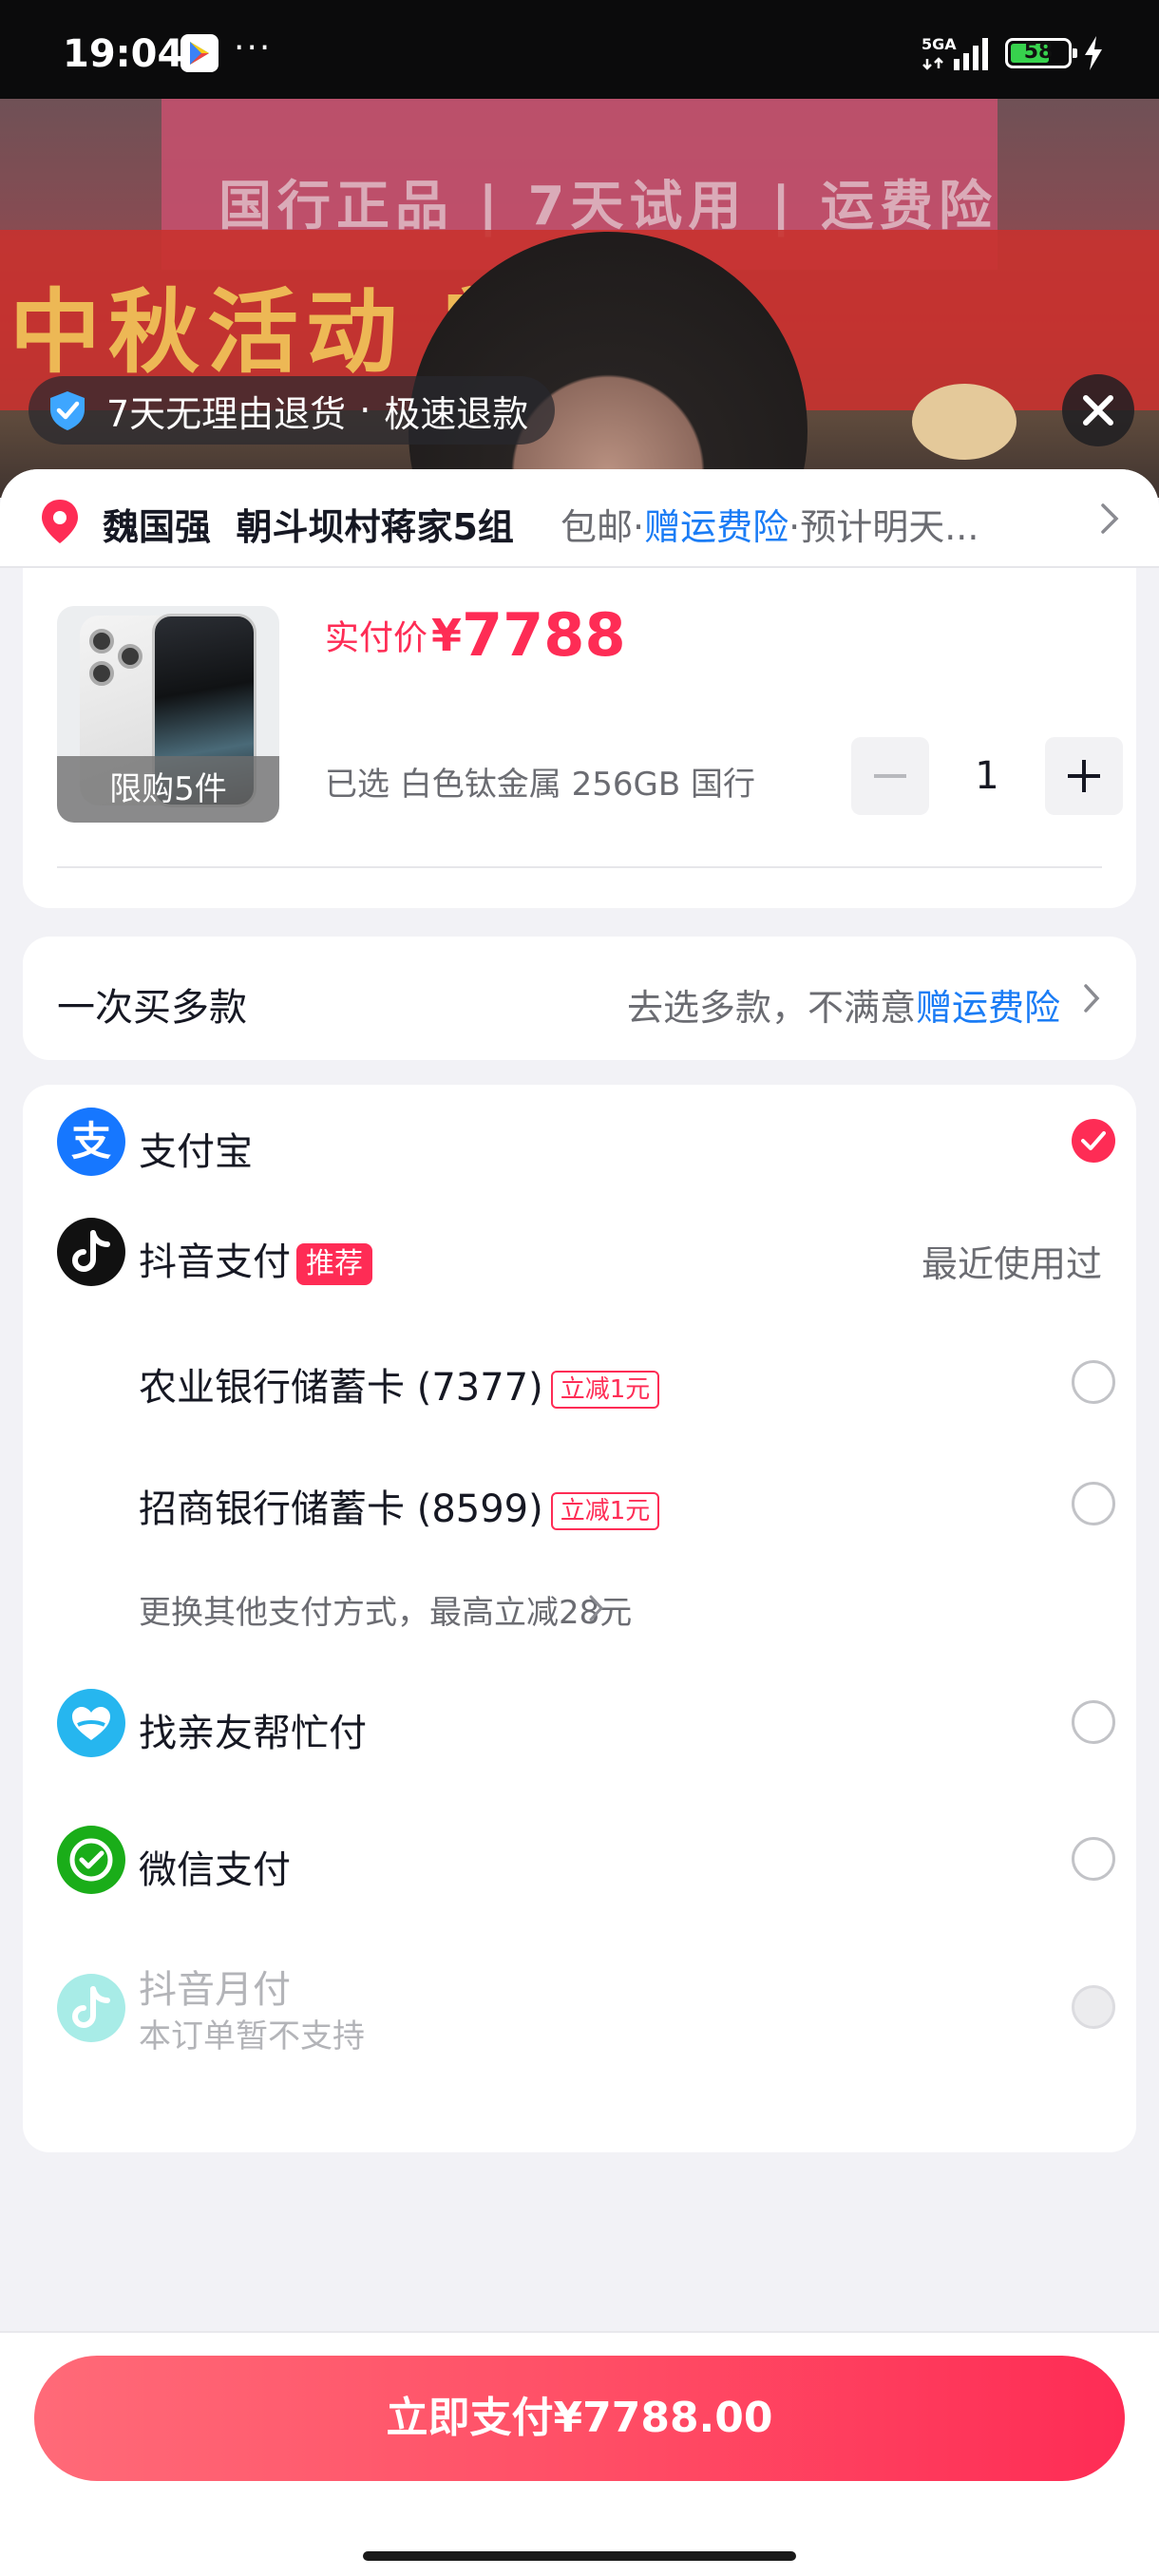  I want to click on recently-used-text: 最近使用过, so click(1011, 1264).